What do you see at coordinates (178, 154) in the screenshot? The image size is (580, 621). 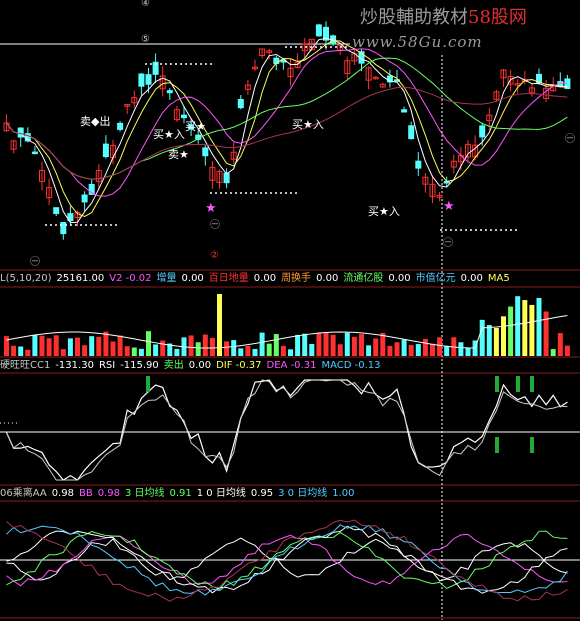 I see `trade-signal-label: 卖★` at bounding box center [178, 154].